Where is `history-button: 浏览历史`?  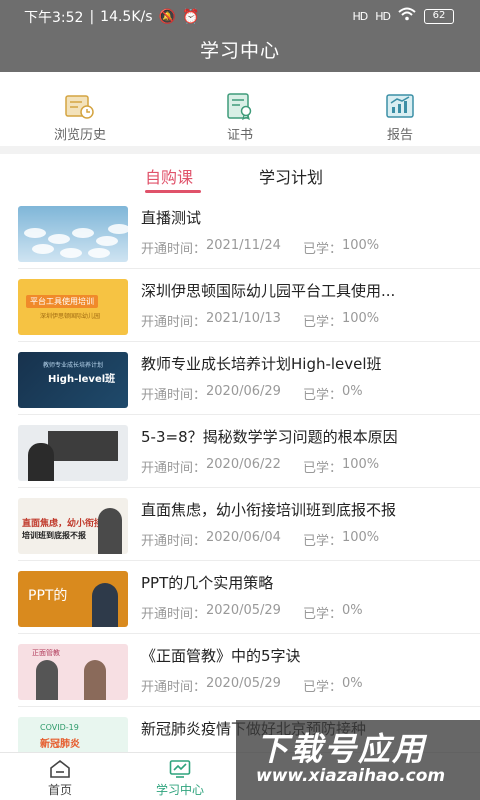
history-button: 浏览历史 is located at coordinates (80, 109).